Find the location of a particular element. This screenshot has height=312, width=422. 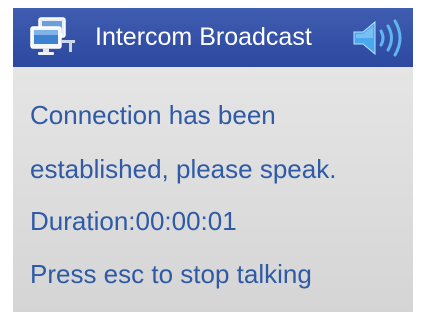

connection-status-line1: Connection has been is located at coordinates (153, 115).